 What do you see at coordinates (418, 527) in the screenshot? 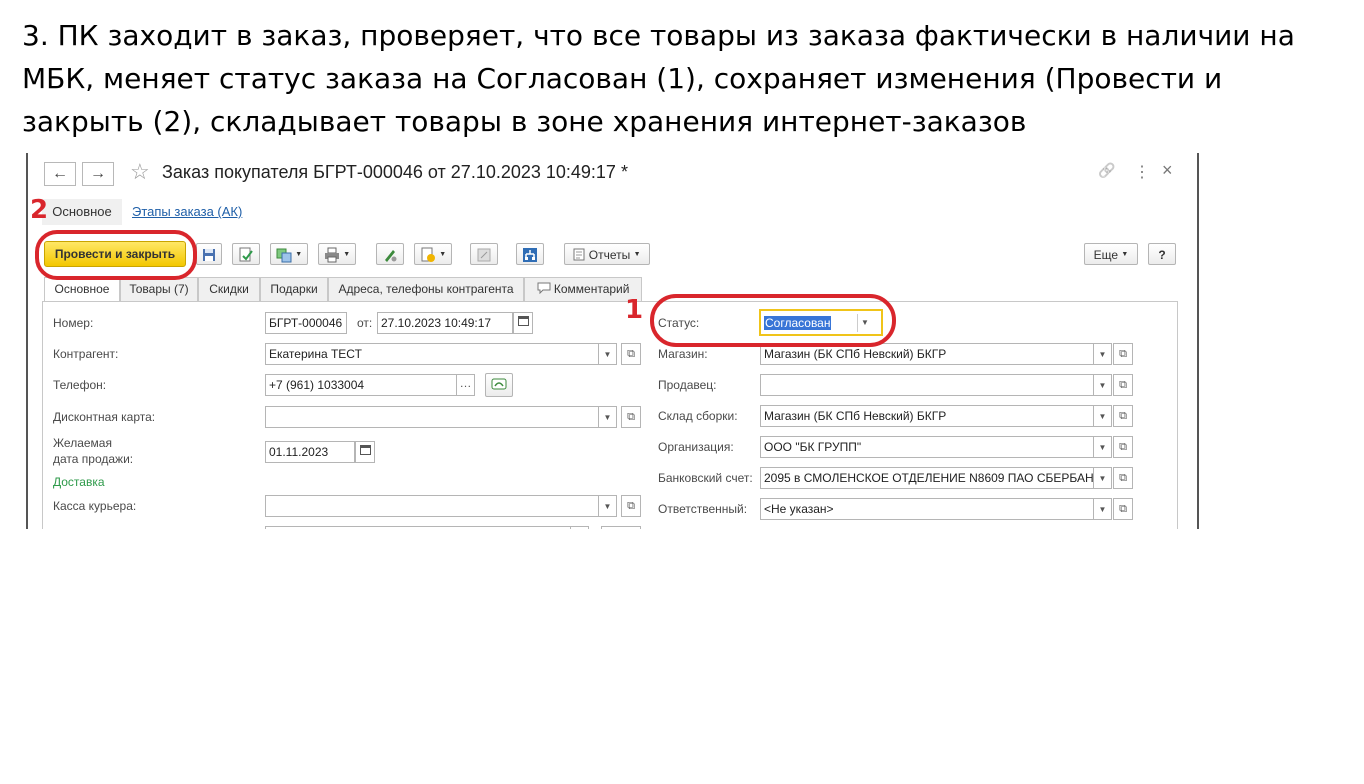
I see `next-field-partial` at bounding box center [418, 527].